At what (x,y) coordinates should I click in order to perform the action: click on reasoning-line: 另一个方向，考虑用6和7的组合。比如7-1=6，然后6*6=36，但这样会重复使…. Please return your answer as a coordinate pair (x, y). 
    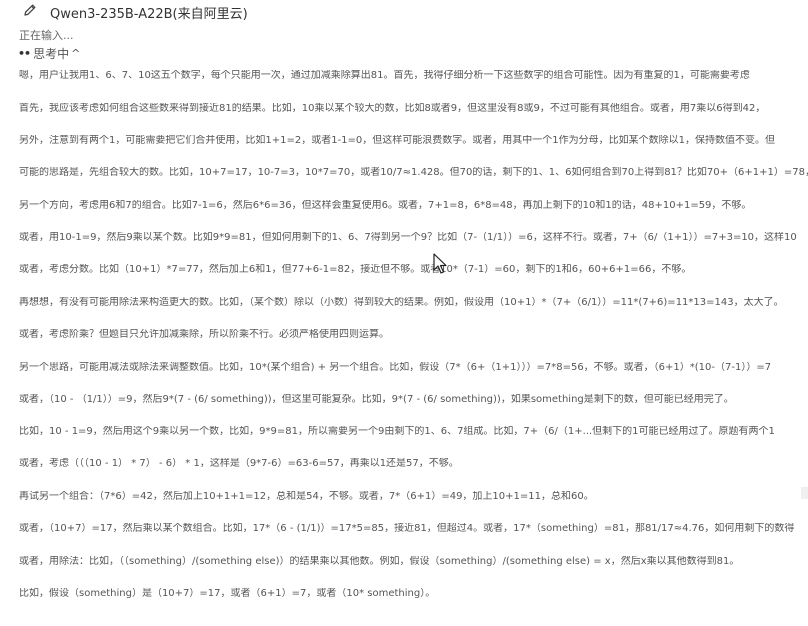
    Looking at the image, I should click on (385, 205).